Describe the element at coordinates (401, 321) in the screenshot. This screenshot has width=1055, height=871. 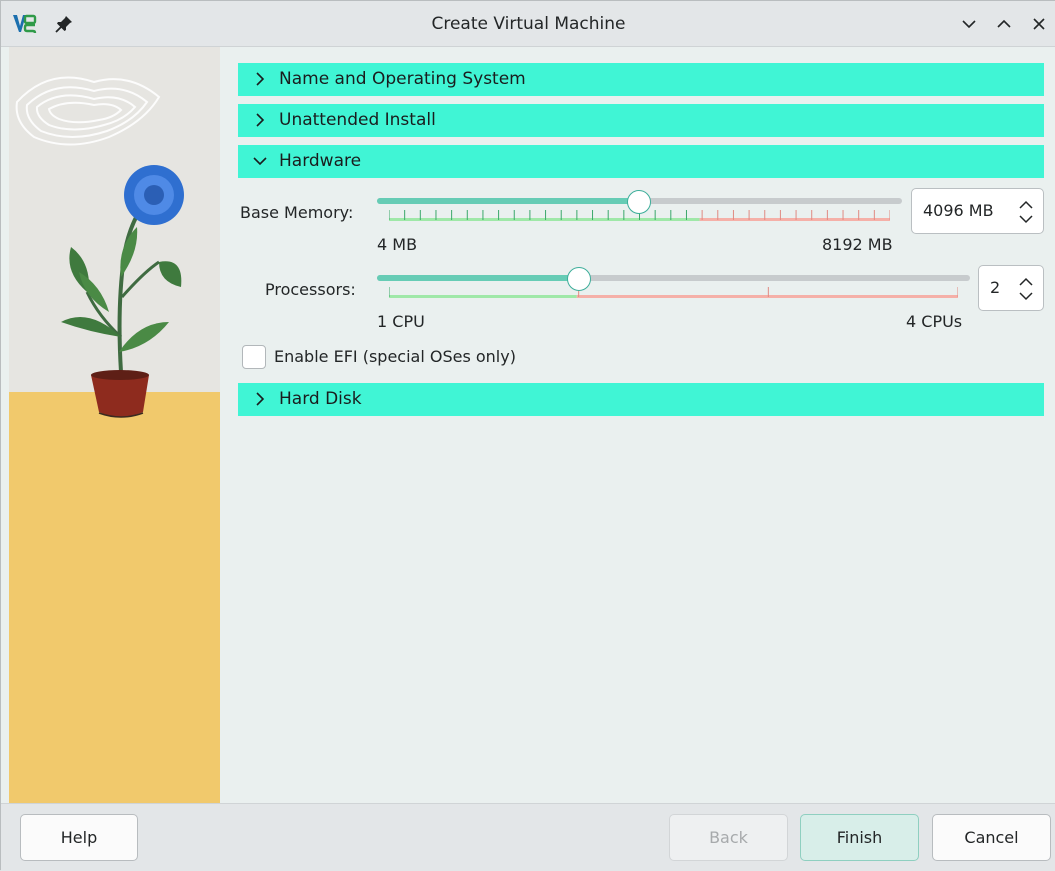
I see `processors-min-label: 1 CPU` at that location.